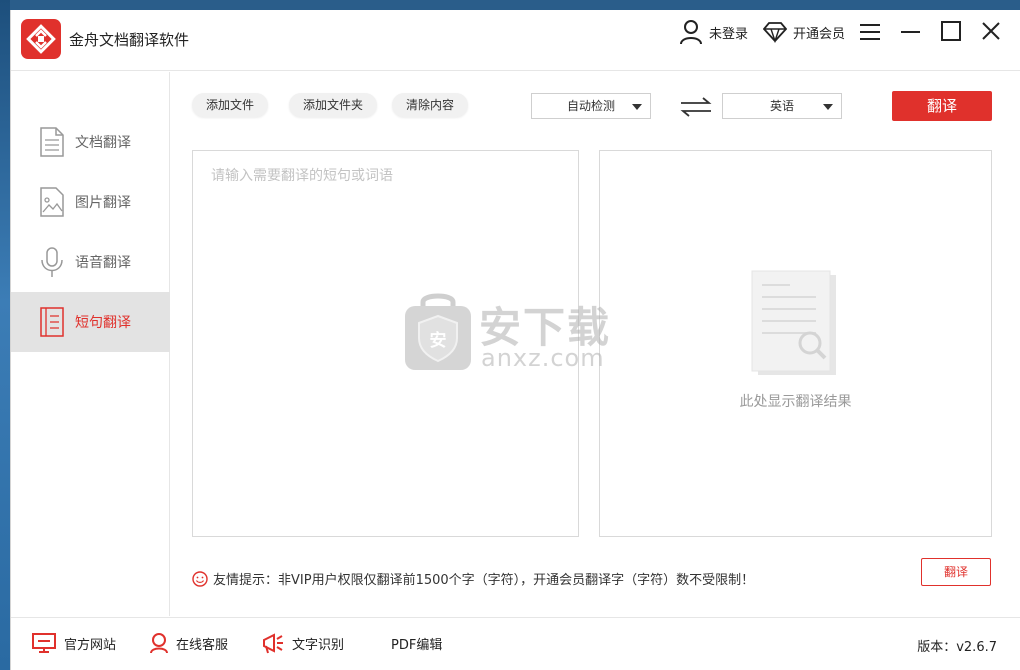 The height and width of the screenshot is (670, 1020). I want to click on document-icon, so click(52, 142).